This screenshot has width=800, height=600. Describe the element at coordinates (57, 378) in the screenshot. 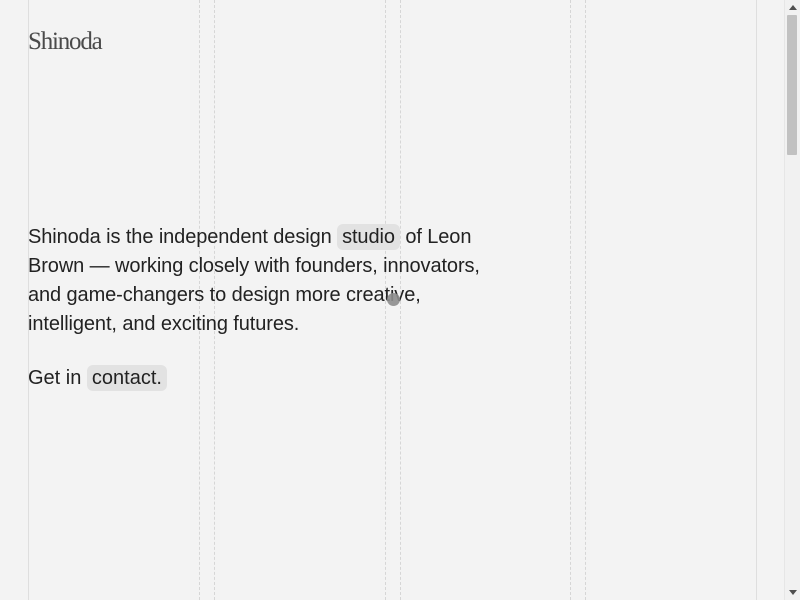

I see `contact-prefix: Get in` at that location.